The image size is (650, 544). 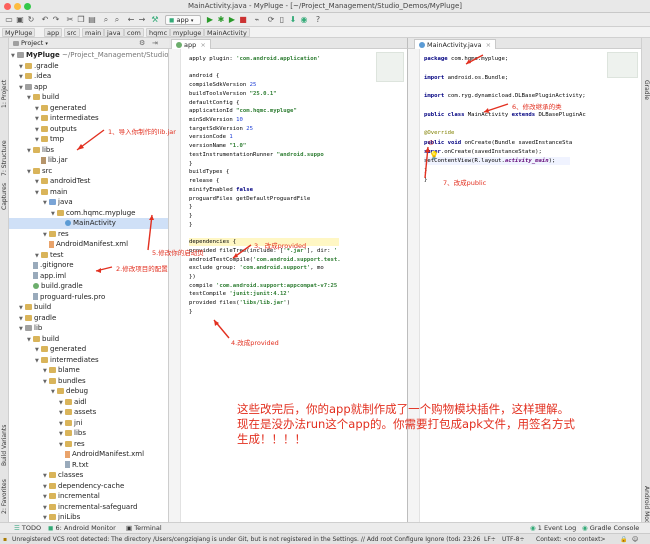 I want to click on event-log-icon: ◉, so click(x=533, y=528).